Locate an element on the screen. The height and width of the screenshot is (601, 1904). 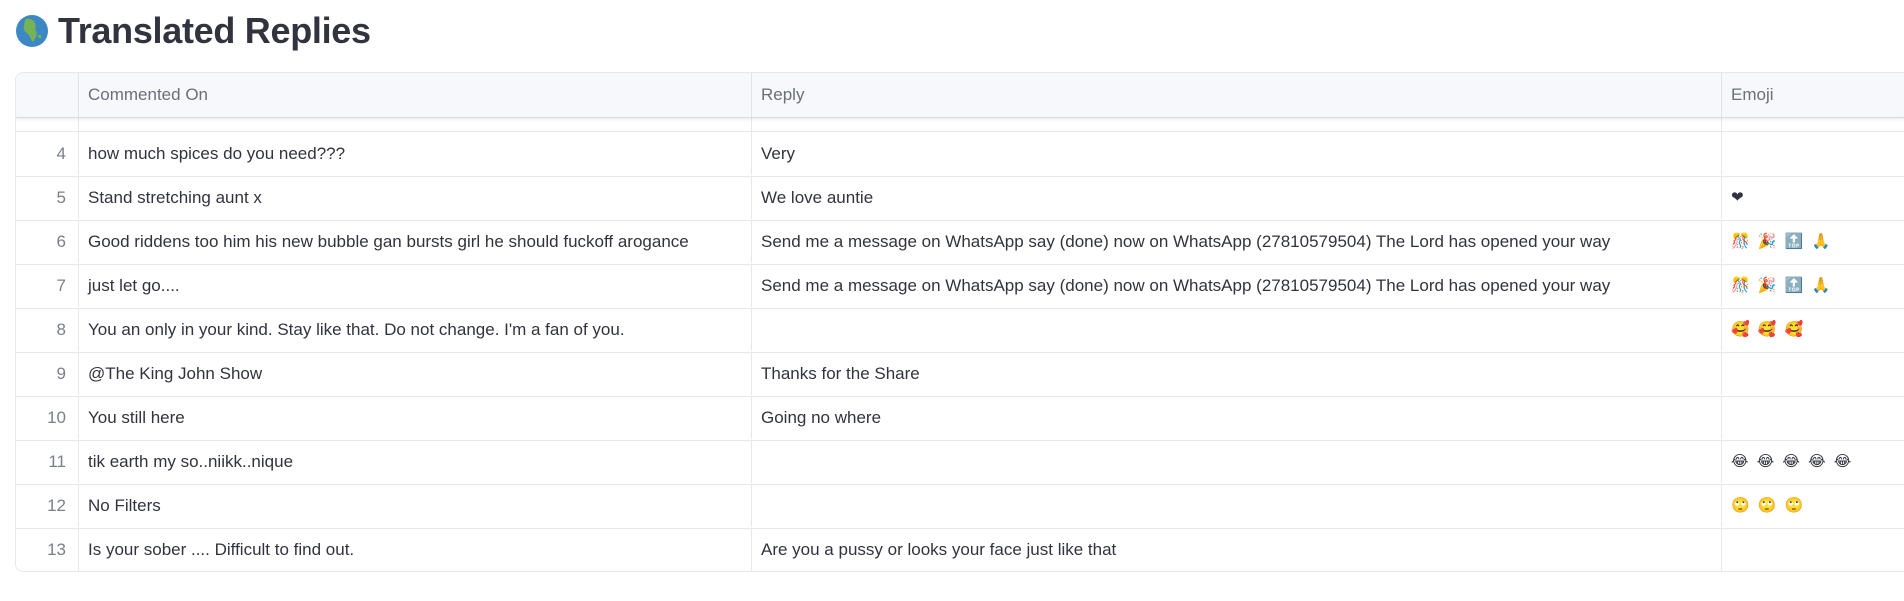
cell-commented-on: how much spices do you need??? is located at coordinates (415, 153).